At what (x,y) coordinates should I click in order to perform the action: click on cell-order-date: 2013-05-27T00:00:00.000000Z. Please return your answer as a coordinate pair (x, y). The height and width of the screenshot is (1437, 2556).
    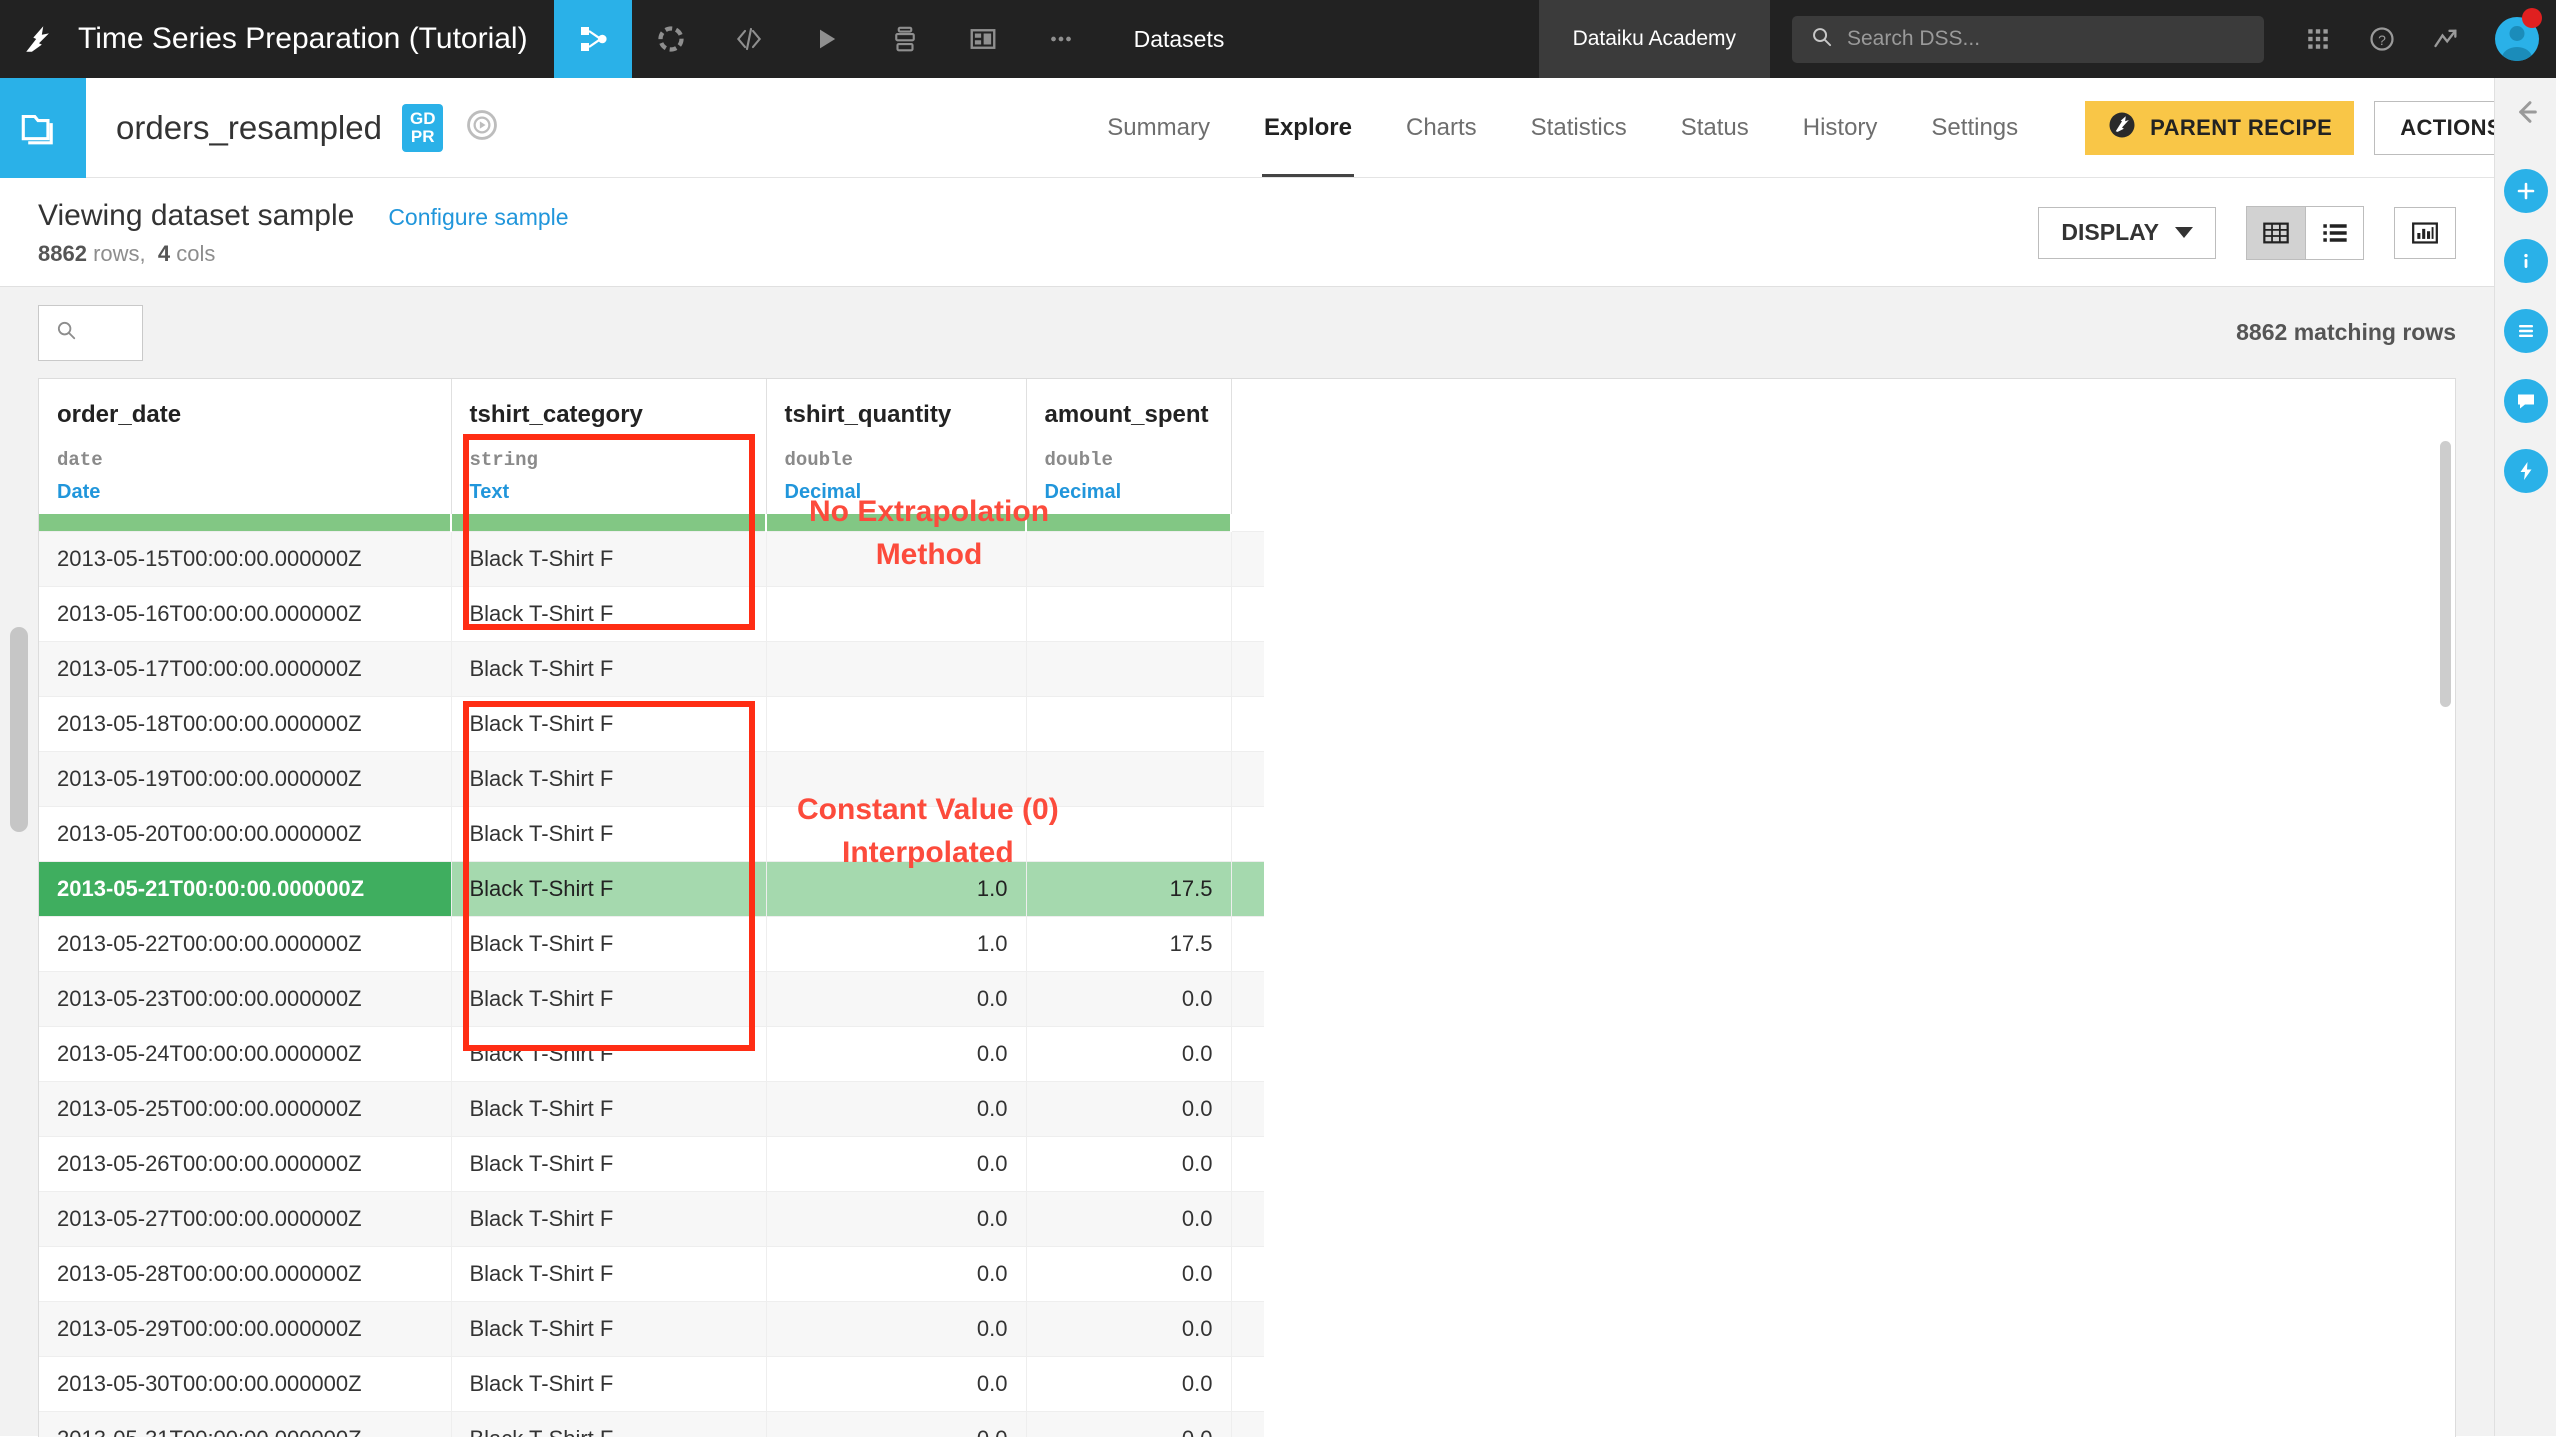
    Looking at the image, I should click on (245, 1218).